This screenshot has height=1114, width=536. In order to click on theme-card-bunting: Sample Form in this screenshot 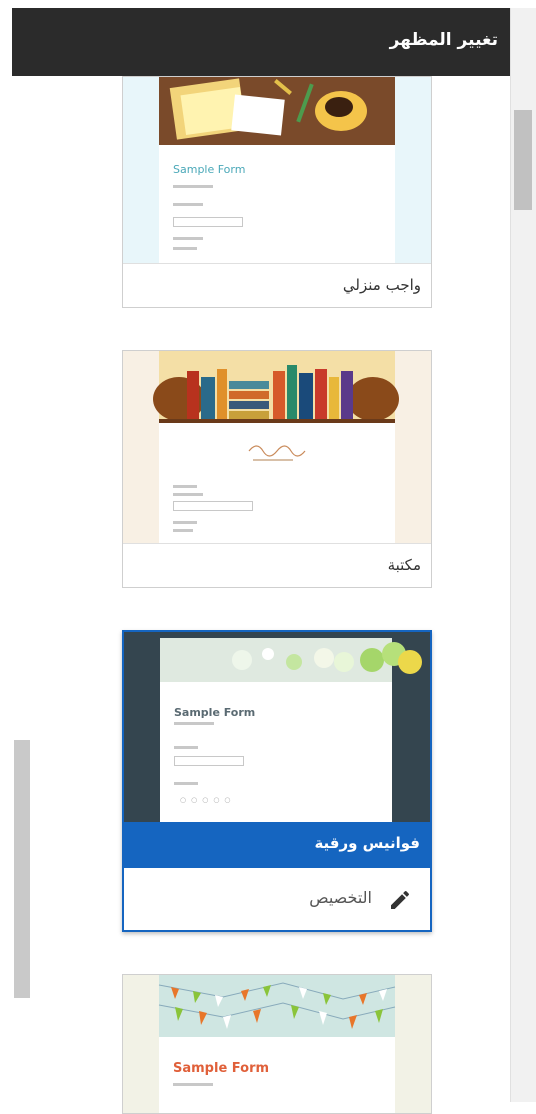, I will do `click(277, 1044)`.